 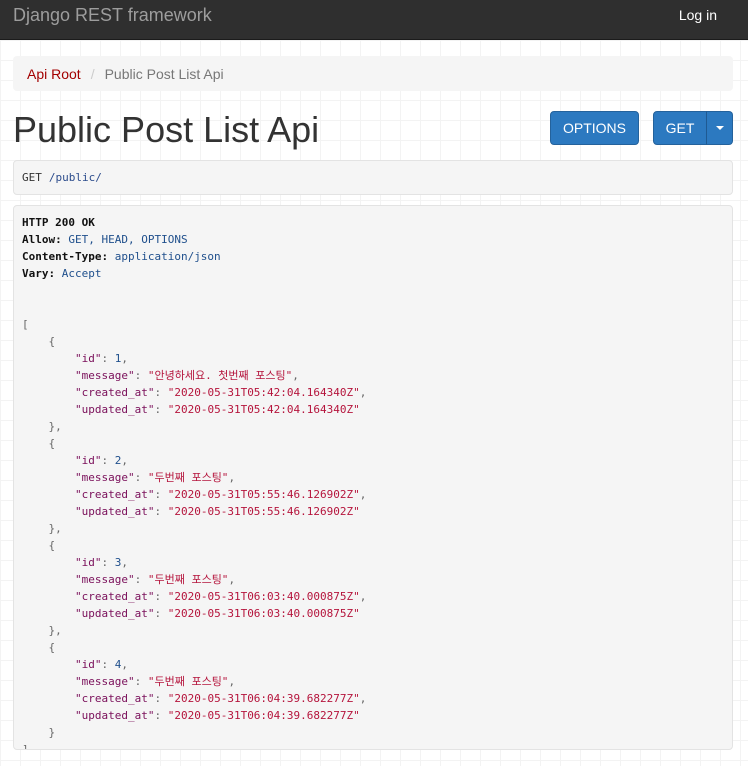 I want to click on get-button: GET, so click(x=680, y=128).